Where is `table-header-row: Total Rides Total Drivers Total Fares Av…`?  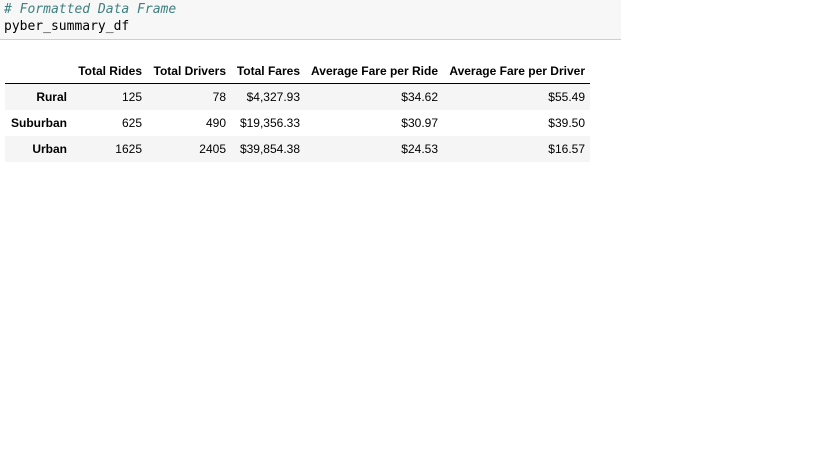
table-header-row: Total Rides Total Drivers Total Fares Av… is located at coordinates (297, 71).